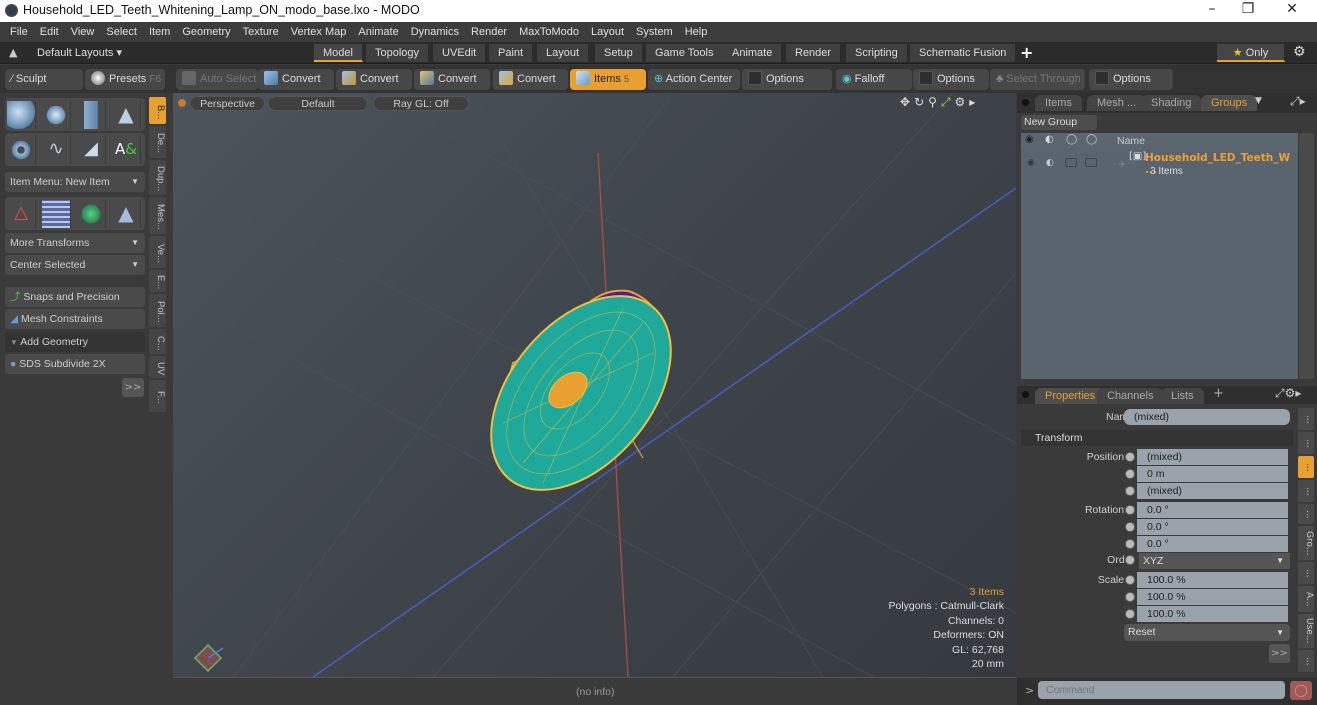  Describe the element at coordinates (56, 115) in the screenshot. I see `sphere-icon` at that location.